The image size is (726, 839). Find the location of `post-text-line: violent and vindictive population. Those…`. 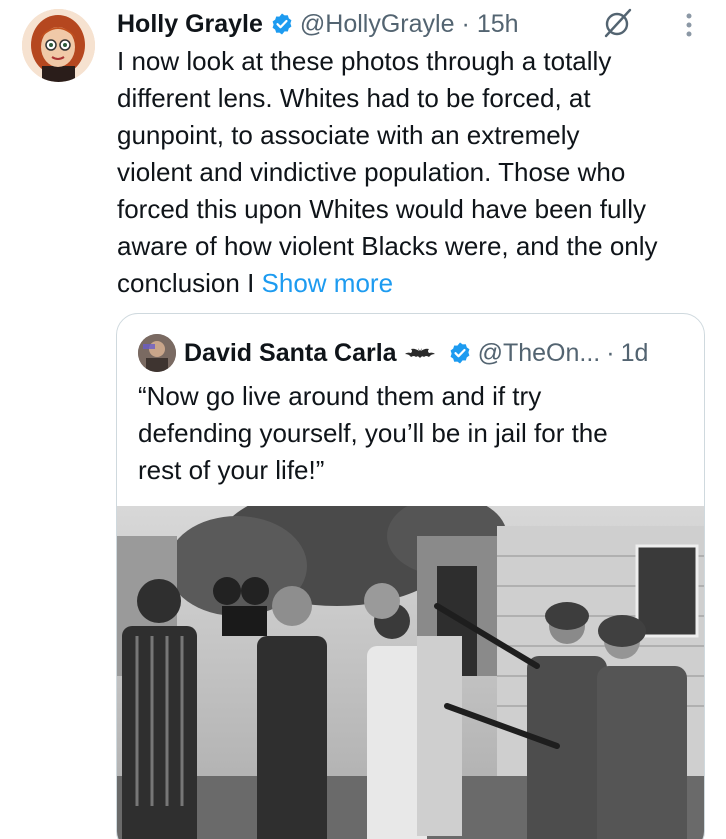

post-text-line: violent and vindictive population. Those… is located at coordinates (371, 172).